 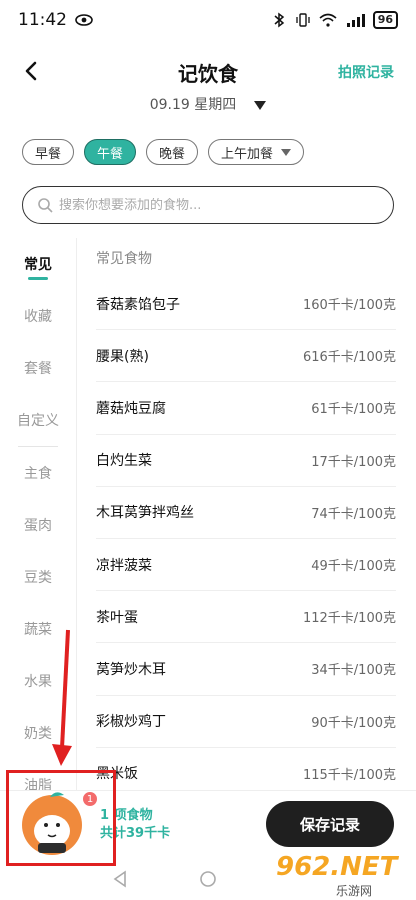 What do you see at coordinates (42, 20) in the screenshot?
I see `status-time: 11:42` at bounding box center [42, 20].